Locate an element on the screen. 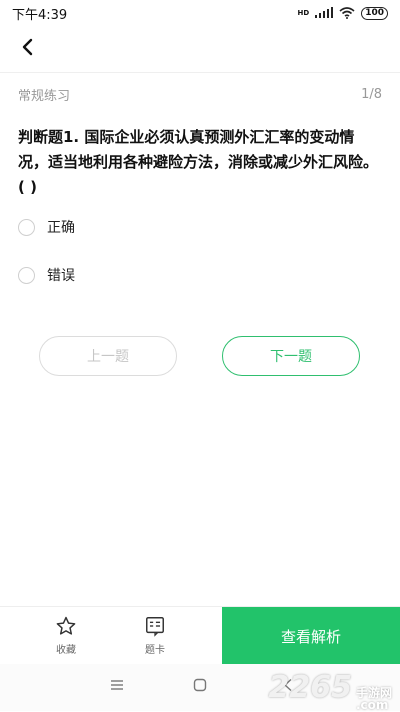 This screenshot has width=400, height=712. back-button is located at coordinates (27, 47).